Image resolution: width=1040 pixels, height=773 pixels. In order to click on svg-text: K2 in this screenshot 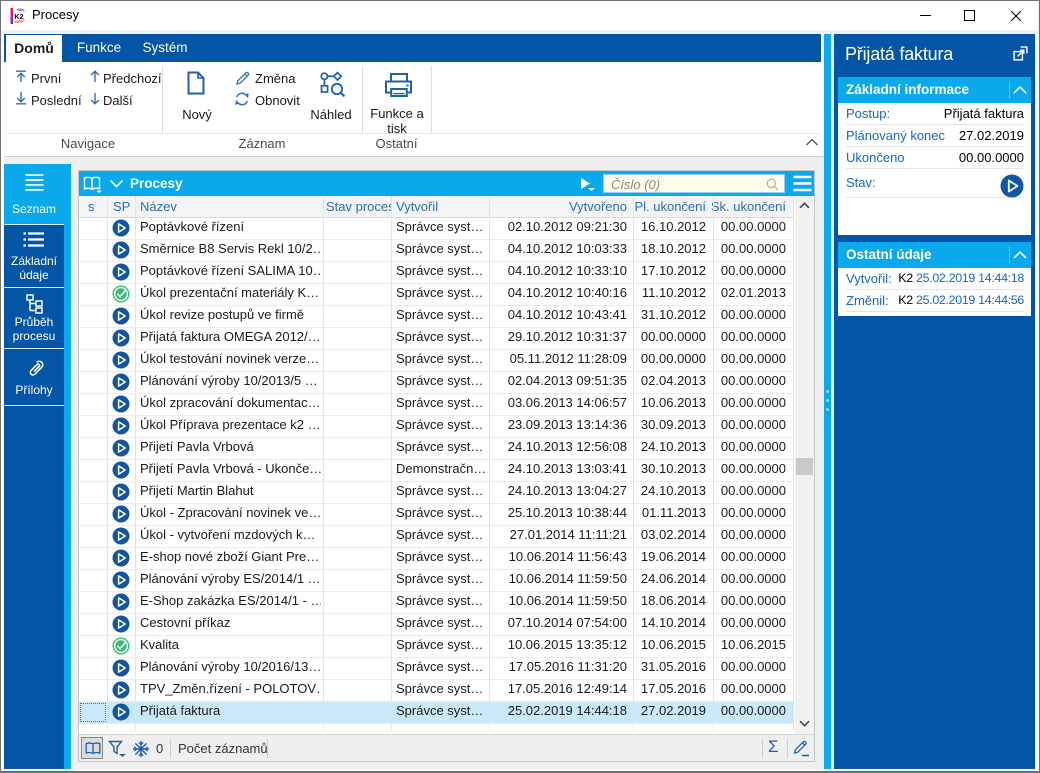, I will do `click(18, 16)`.